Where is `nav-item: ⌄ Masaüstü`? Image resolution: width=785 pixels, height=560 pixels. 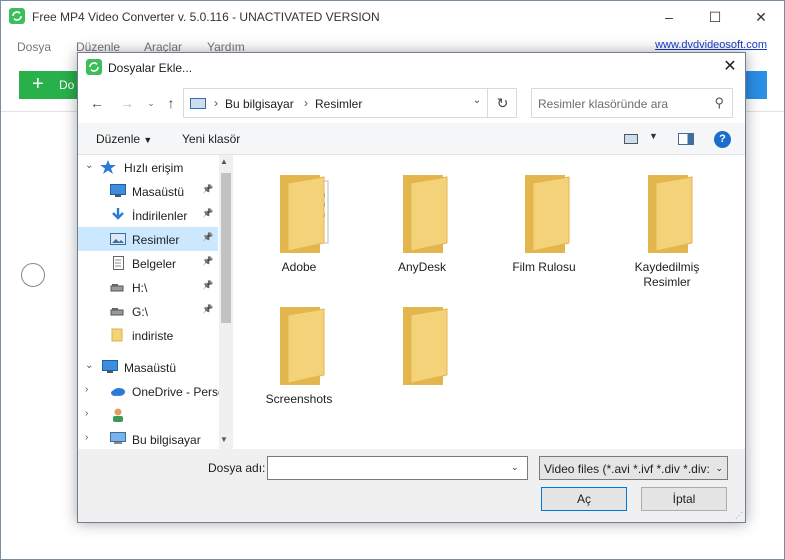
nav-item: ⌄ Masaüstü is located at coordinates (148, 367).